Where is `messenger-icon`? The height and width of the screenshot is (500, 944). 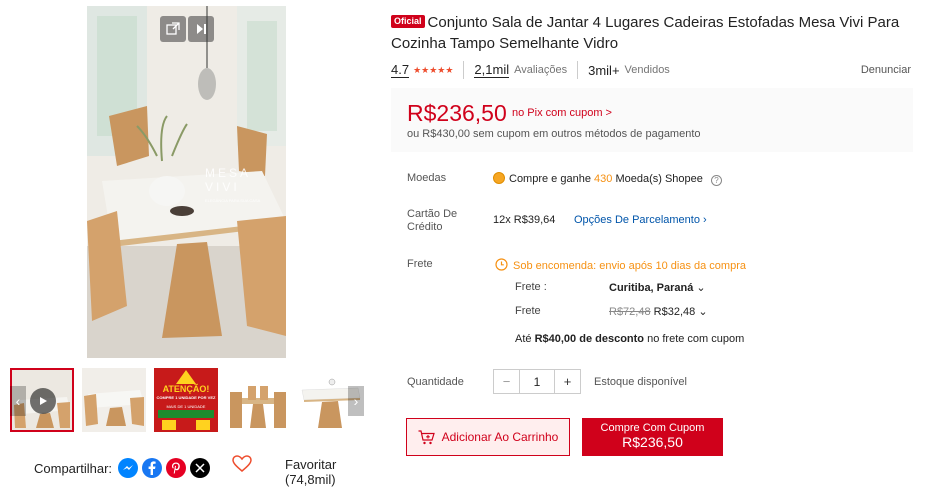 messenger-icon is located at coordinates (128, 468).